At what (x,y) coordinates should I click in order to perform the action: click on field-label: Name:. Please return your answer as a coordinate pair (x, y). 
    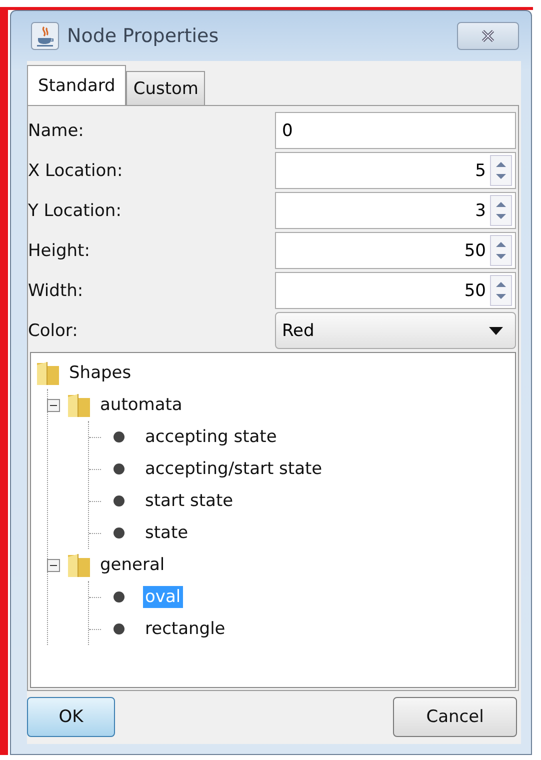
    Looking at the image, I should click on (56, 131).